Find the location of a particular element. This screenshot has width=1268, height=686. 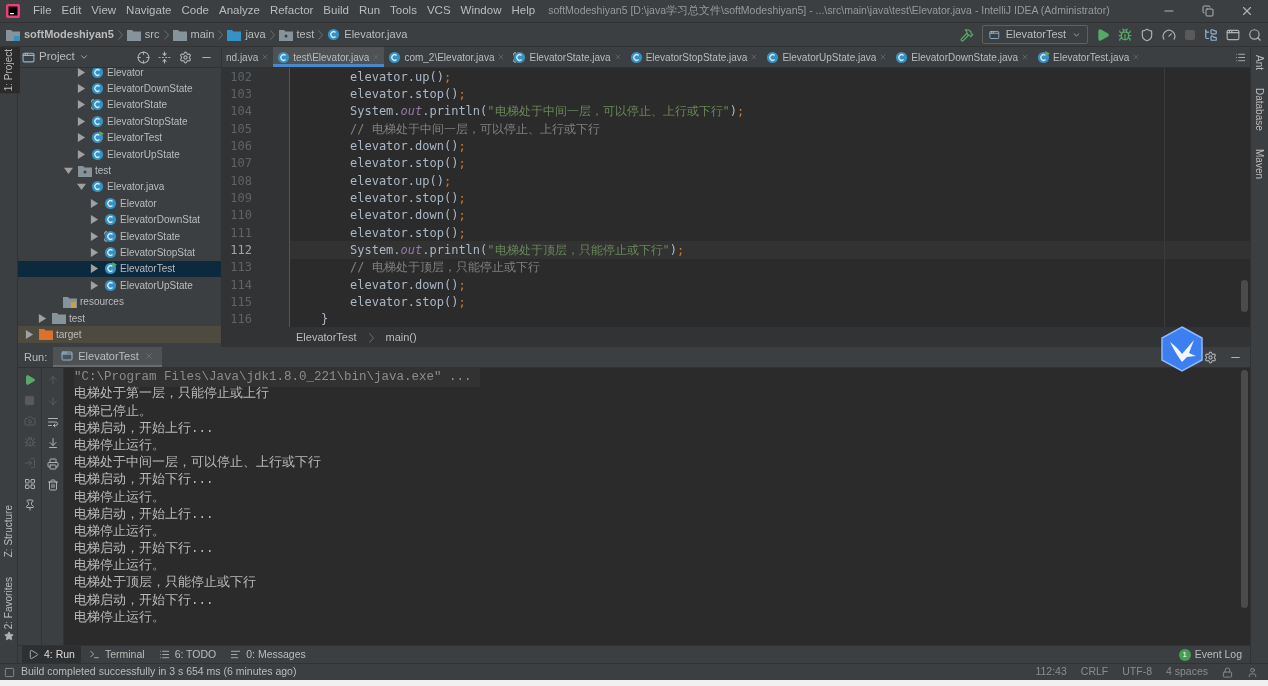

layout-icon is located at coordinates (29, 484).